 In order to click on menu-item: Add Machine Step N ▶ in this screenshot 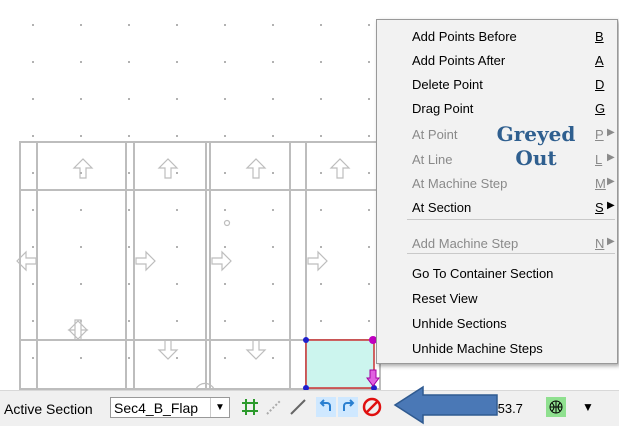, I will do `click(497, 243)`.